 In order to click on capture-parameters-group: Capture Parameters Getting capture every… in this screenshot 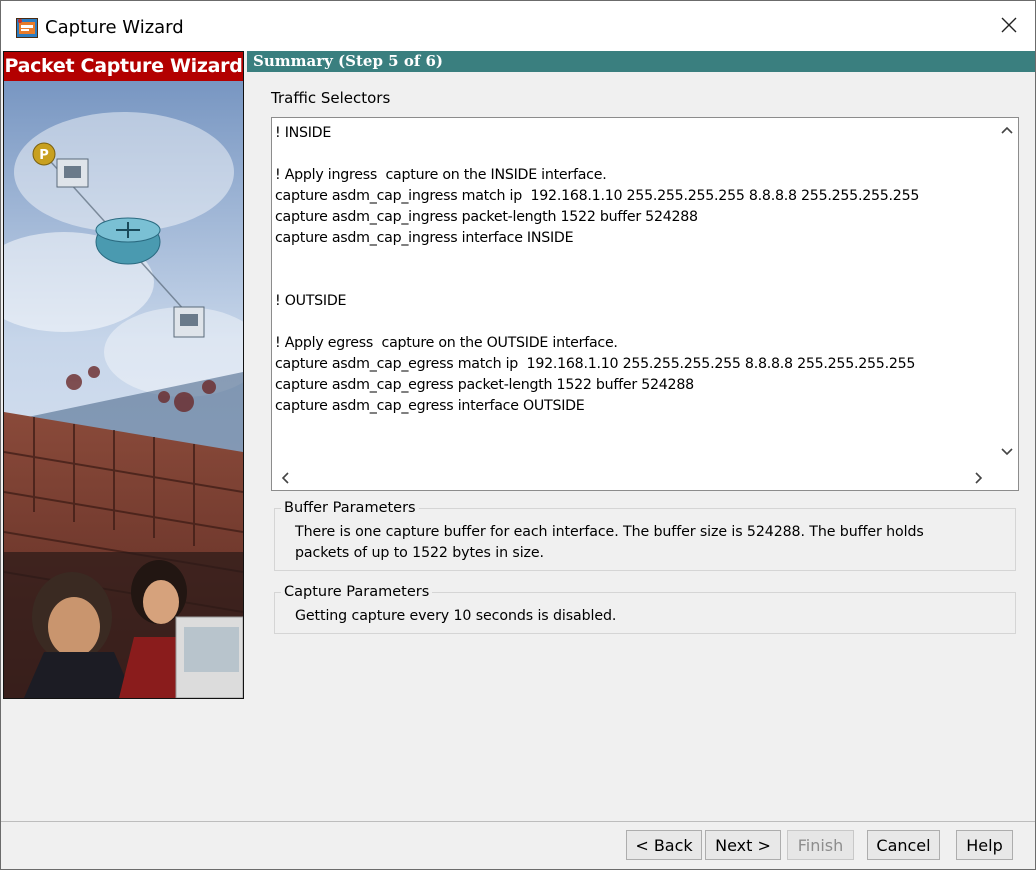, I will do `click(645, 609)`.